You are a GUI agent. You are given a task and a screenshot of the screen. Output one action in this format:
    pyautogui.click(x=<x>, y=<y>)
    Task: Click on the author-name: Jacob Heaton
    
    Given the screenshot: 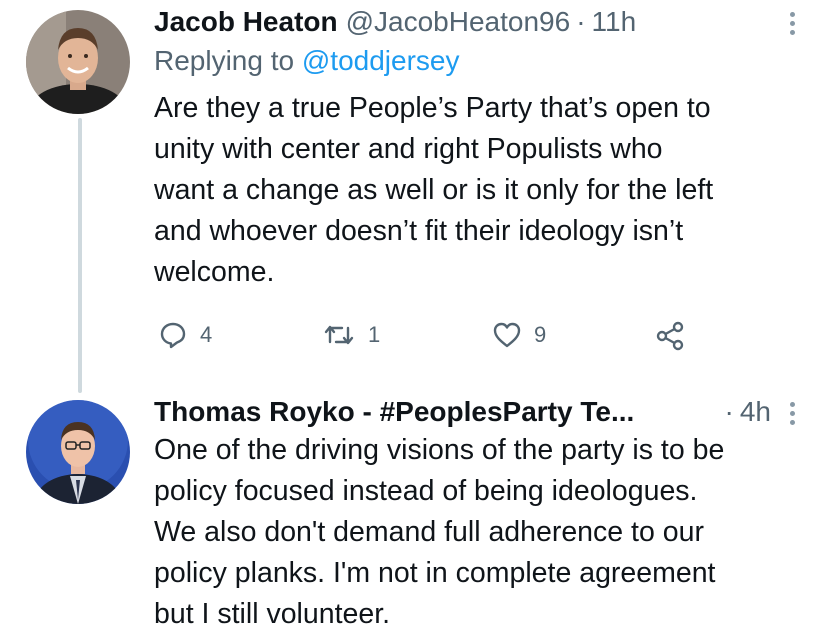 What is the action you would take?
    pyautogui.click(x=246, y=22)
    